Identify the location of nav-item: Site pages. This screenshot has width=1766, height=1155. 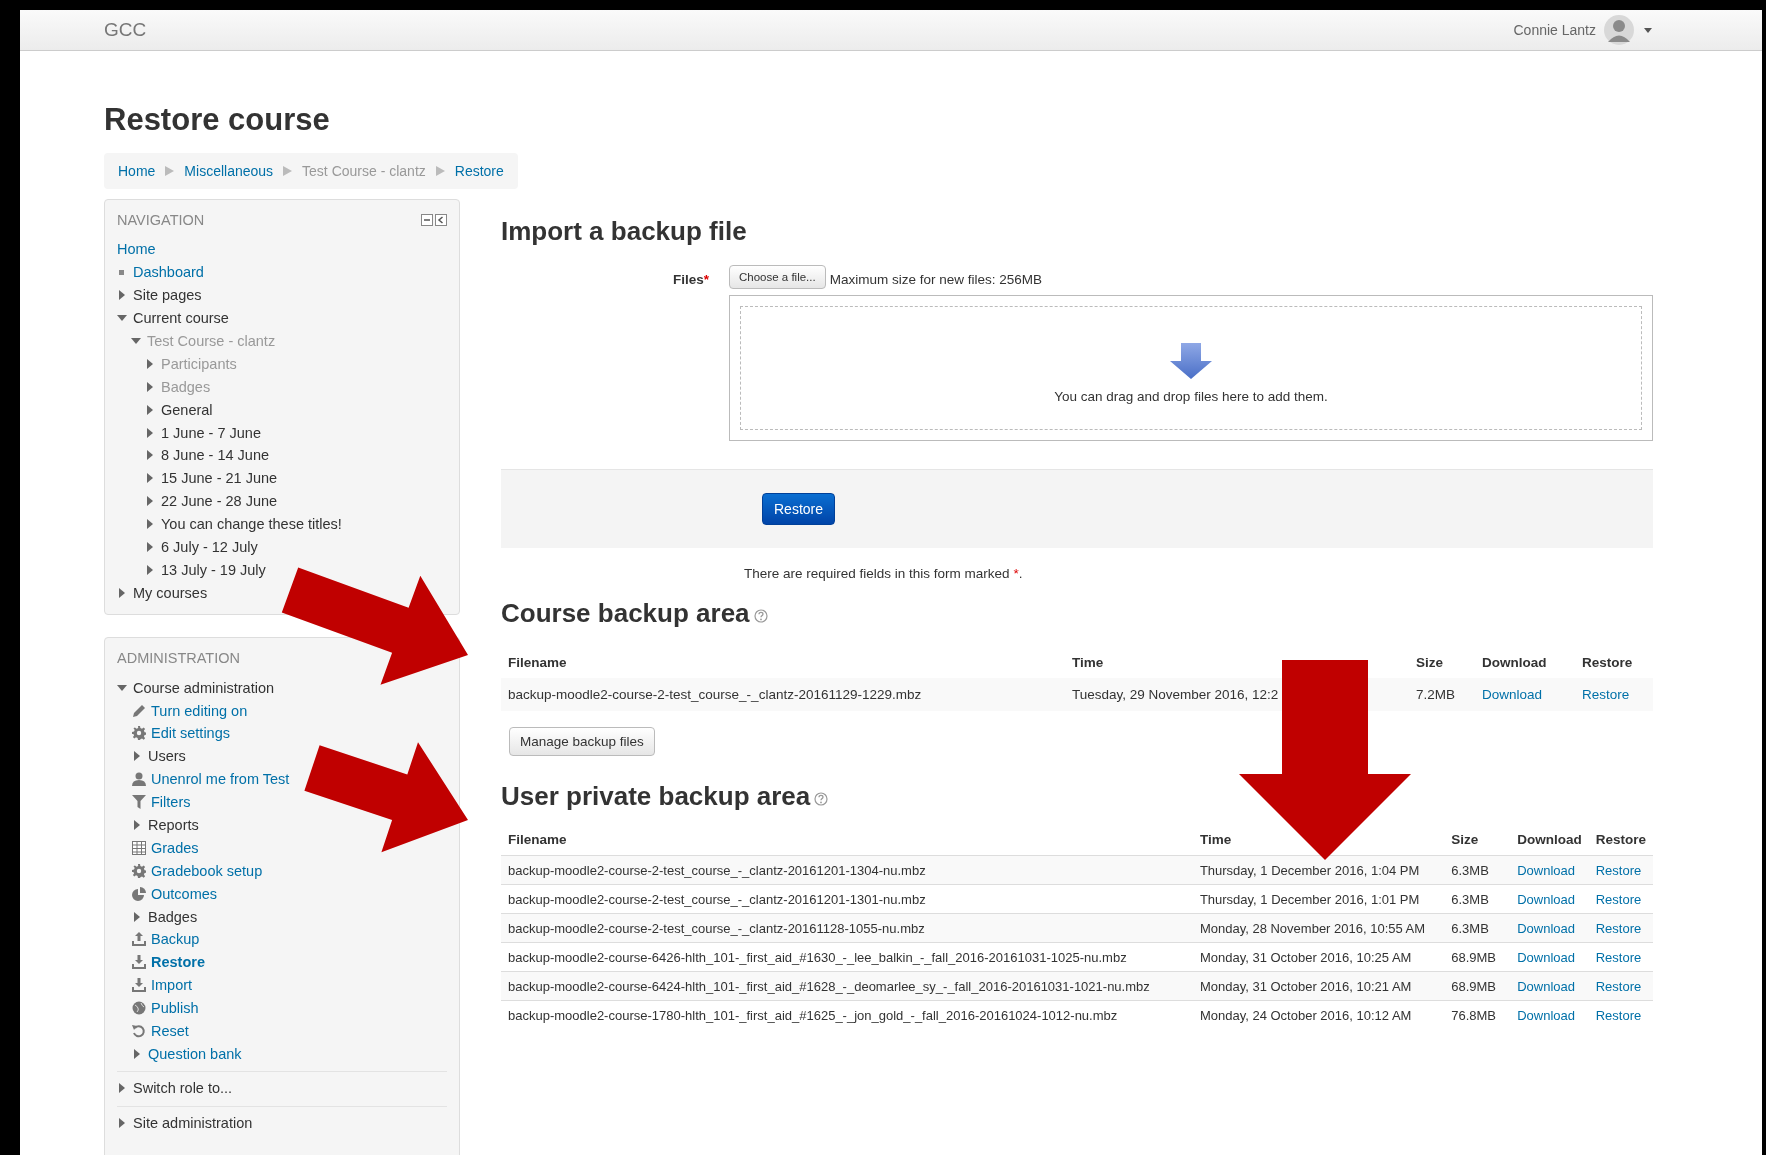
(167, 295).